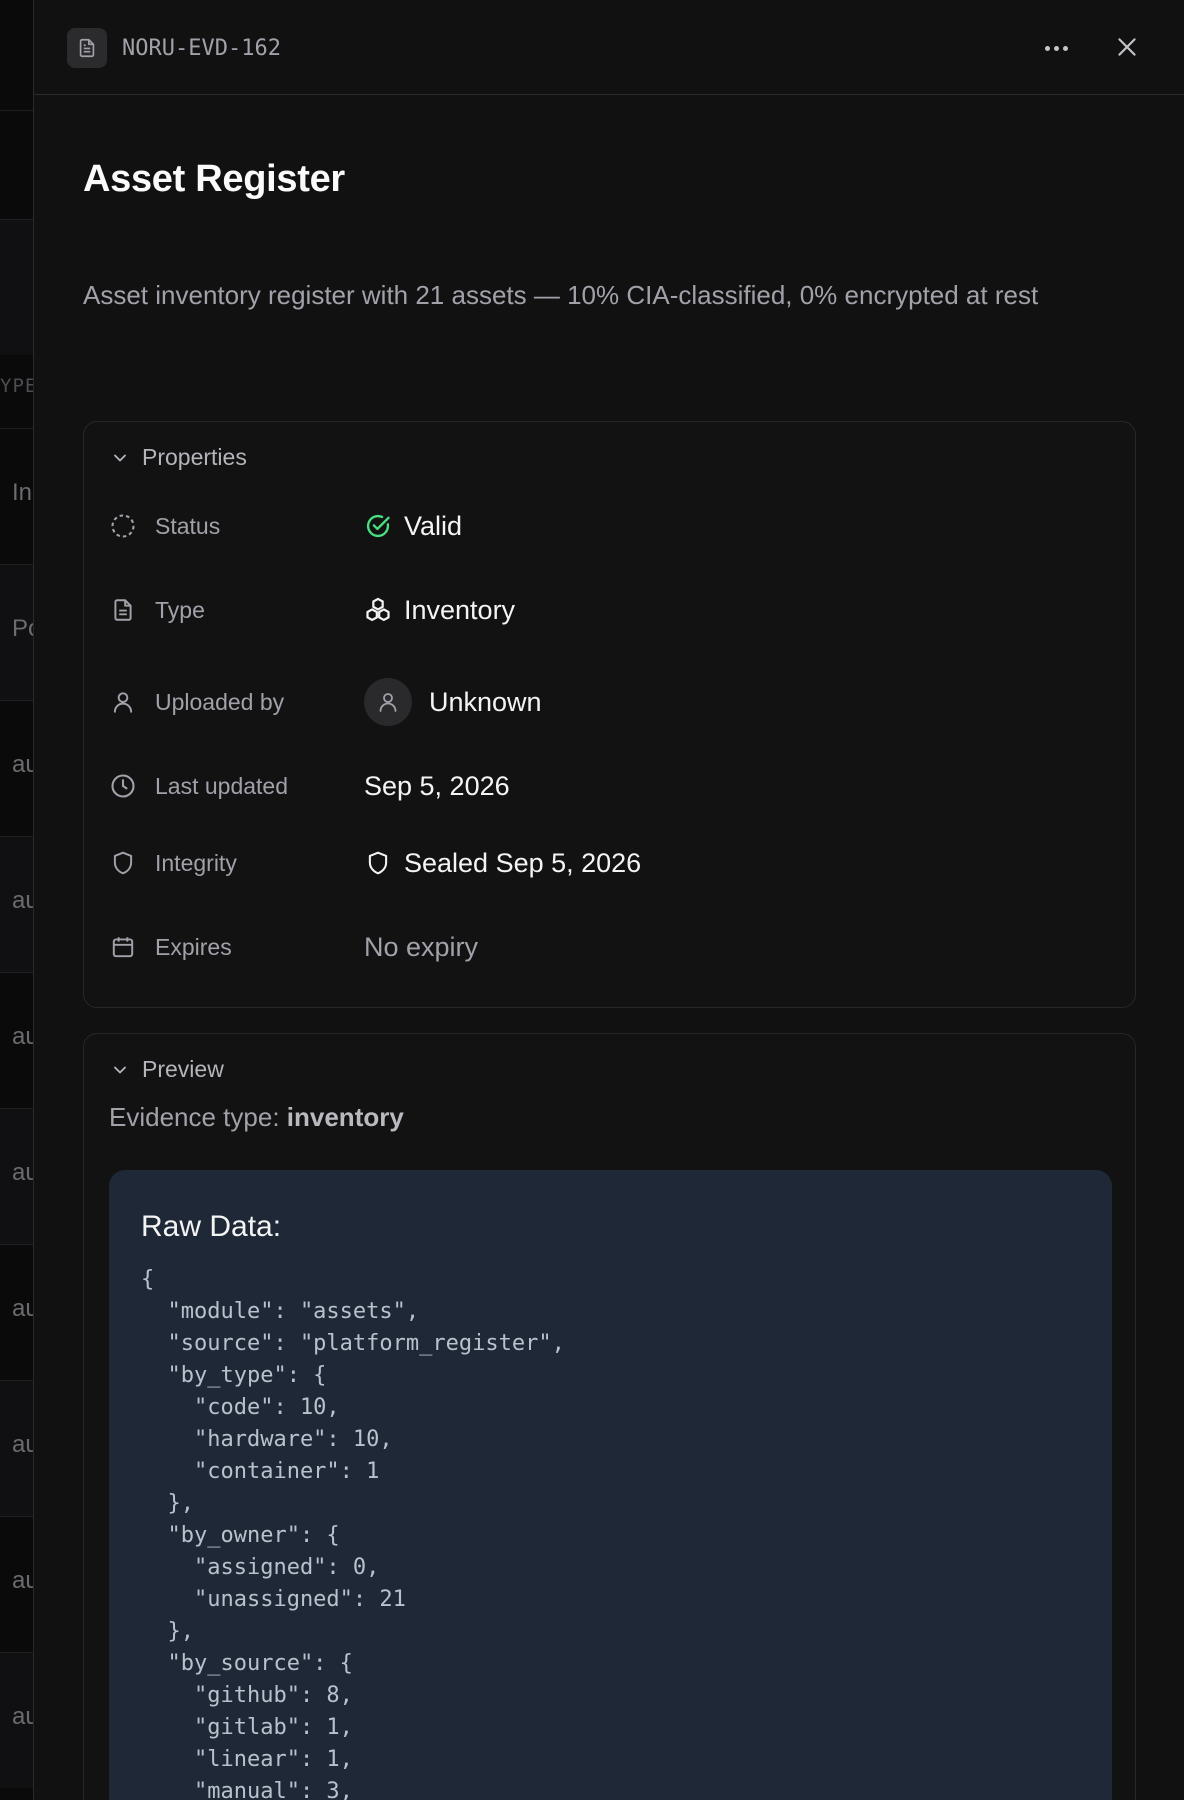 This screenshot has height=1800, width=1184. I want to click on expires-value: No expiry, so click(421, 946).